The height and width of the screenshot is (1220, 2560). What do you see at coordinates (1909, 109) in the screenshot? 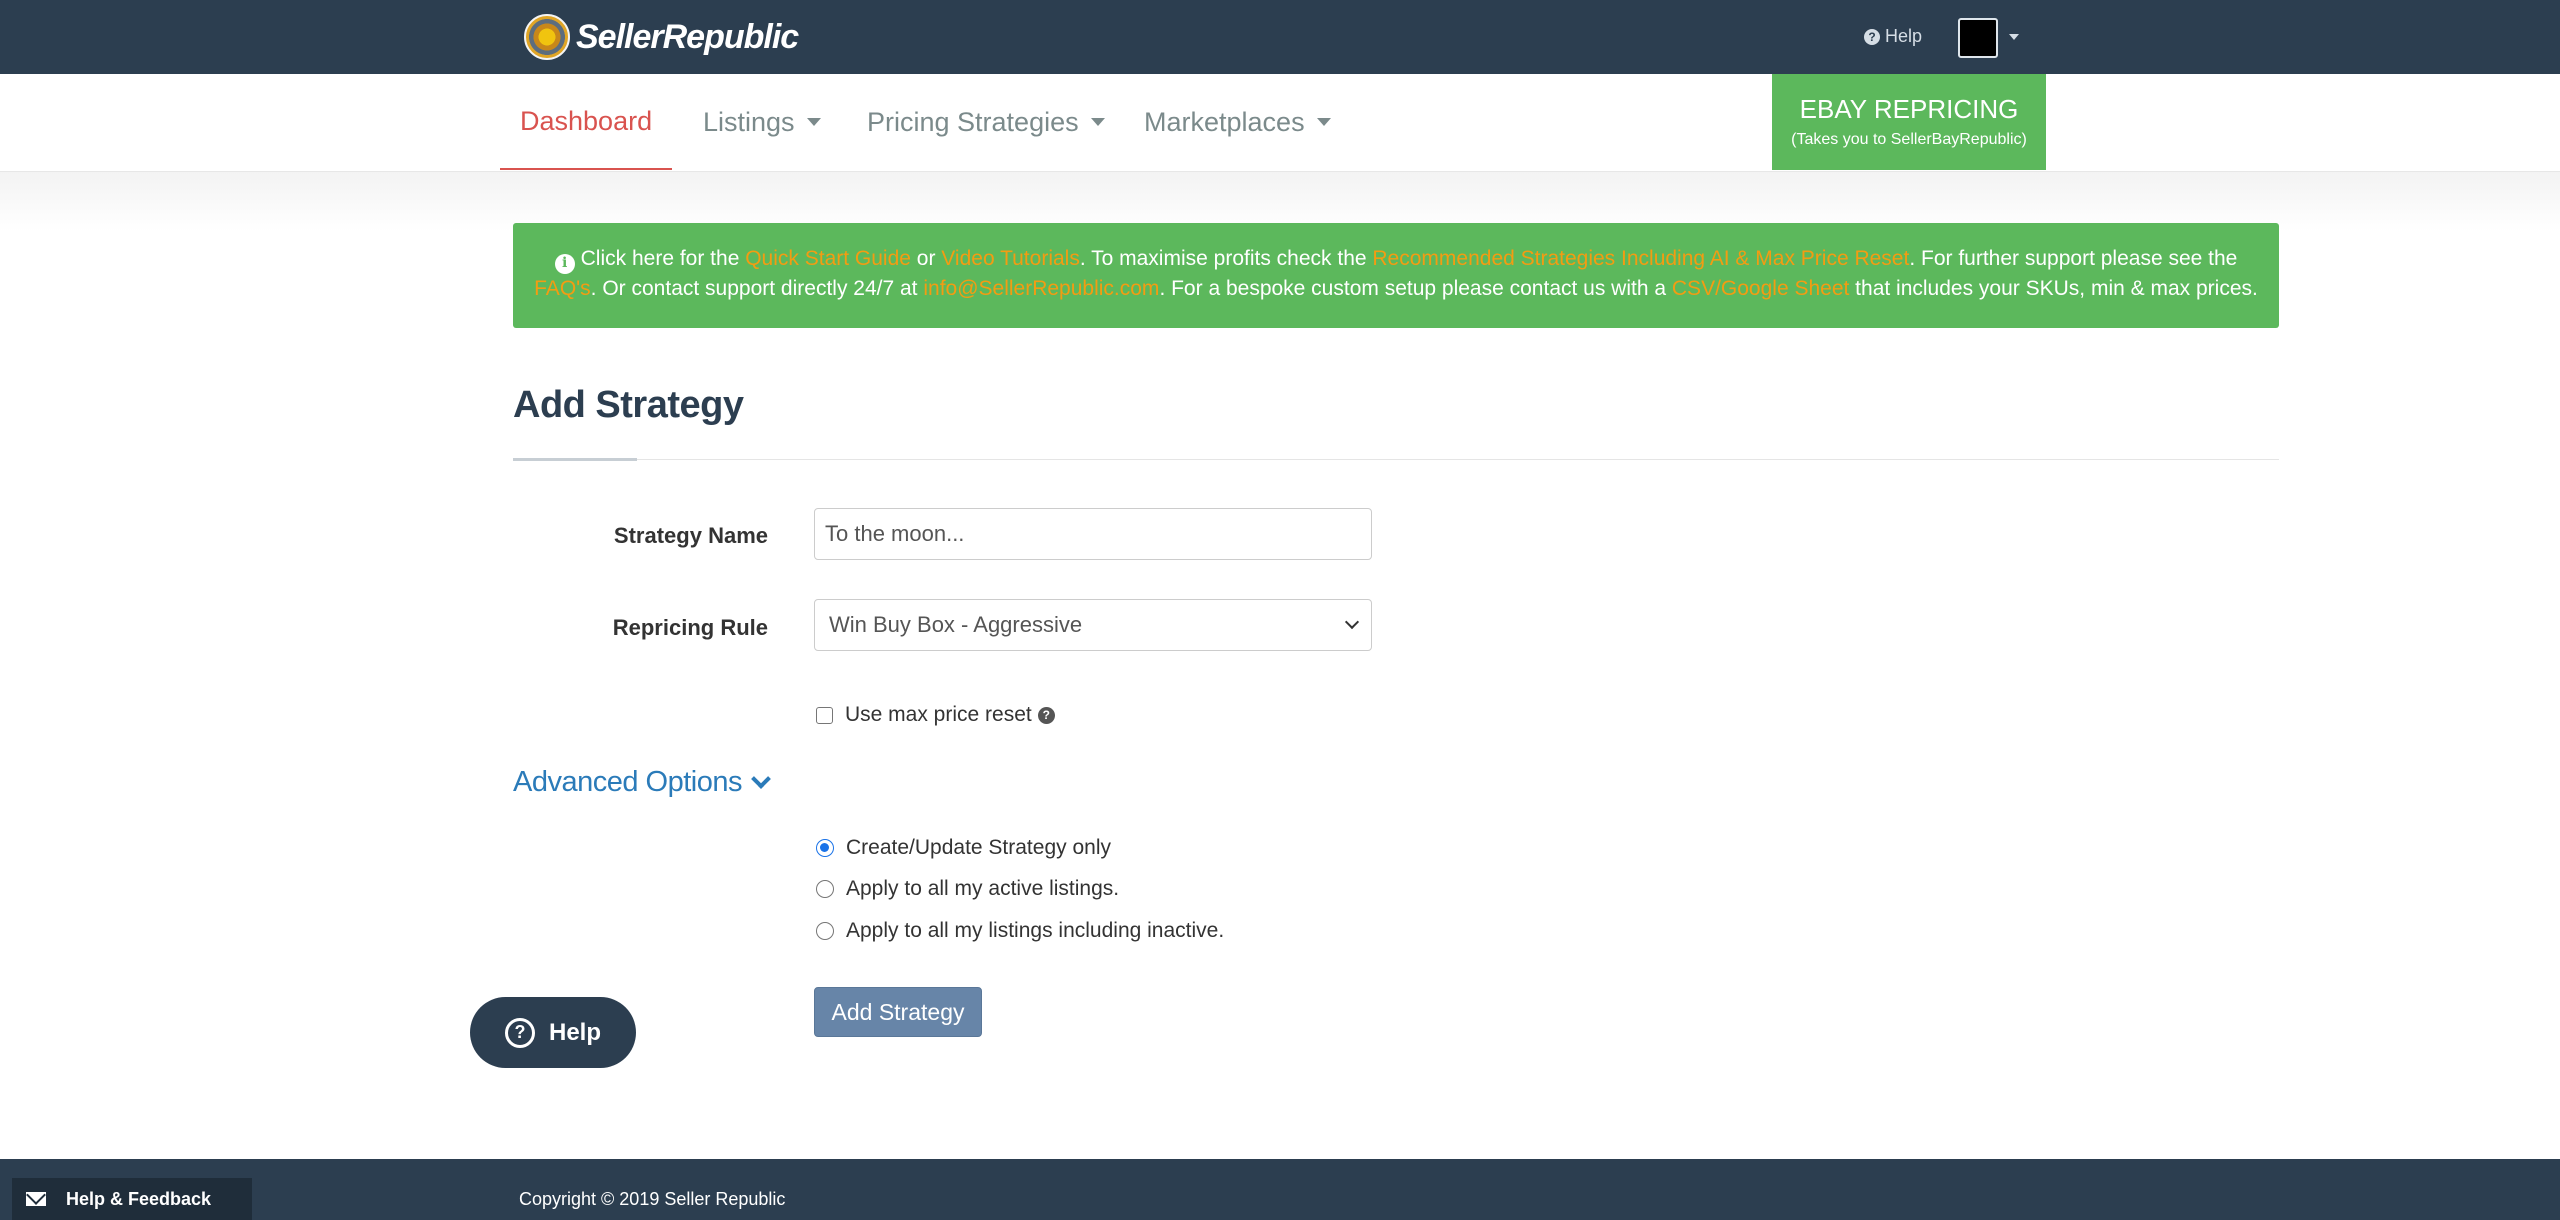
I see `ebay-repricing-title: EBAY REPRICING` at bounding box center [1909, 109].